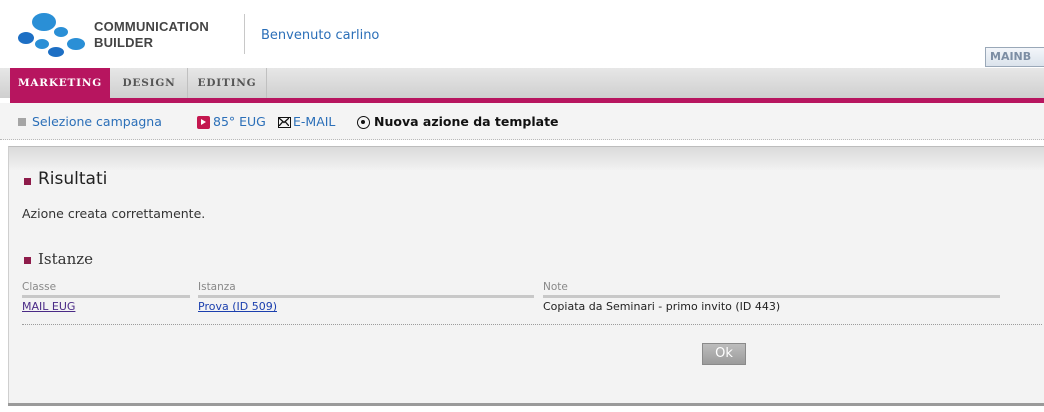 Image resolution: width=1044 pixels, height=412 pixels. What do you see at coordinates (522, 83) in the screenshot?
I see `tab-bar: MARKETING DESIGN EDITING` at bounding box center [522, 83].